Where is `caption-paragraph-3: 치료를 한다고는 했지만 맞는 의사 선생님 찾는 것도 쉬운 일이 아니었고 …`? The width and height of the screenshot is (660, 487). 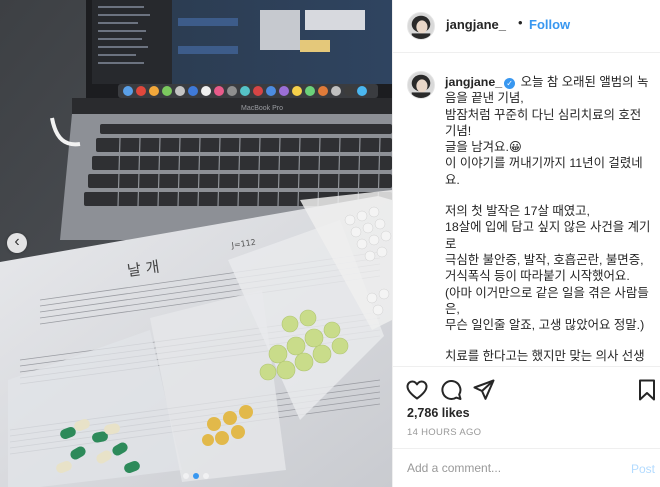 caption-paragraph-3: 치료를 한다고는 했지만 맞는 의사 선생님 찾는 것도 쉬운 일이 아니었고 … is located at coordinates (545, 357).